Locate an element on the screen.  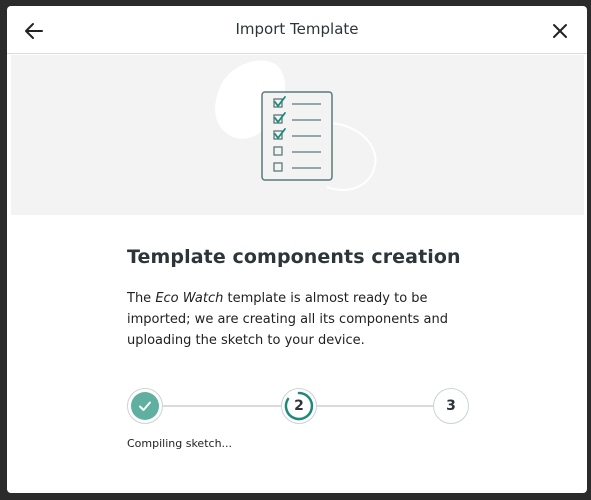
checkmark-icon is located at coordinates (145, 406).